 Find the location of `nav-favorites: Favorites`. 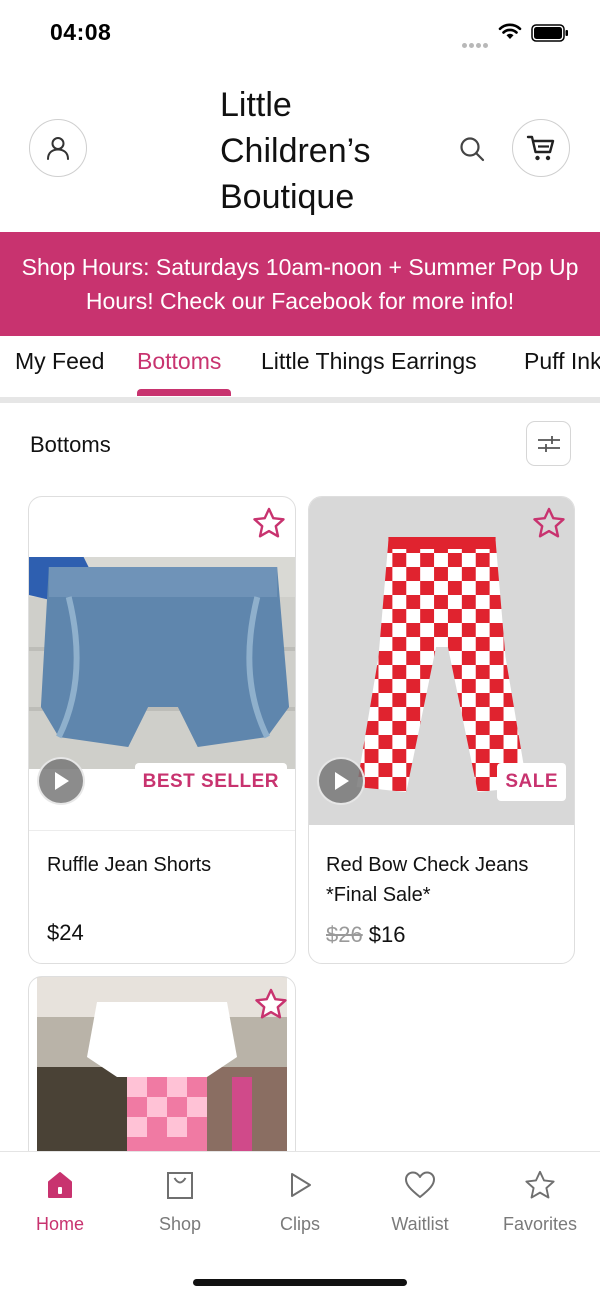

nav-favorites: Favorites is located at coordinates (540, 1202).